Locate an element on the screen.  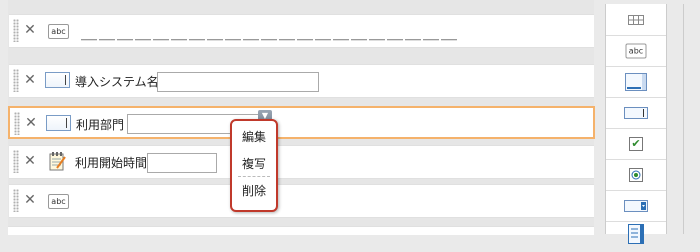
radio-icon is located at coordinates (636, 174).